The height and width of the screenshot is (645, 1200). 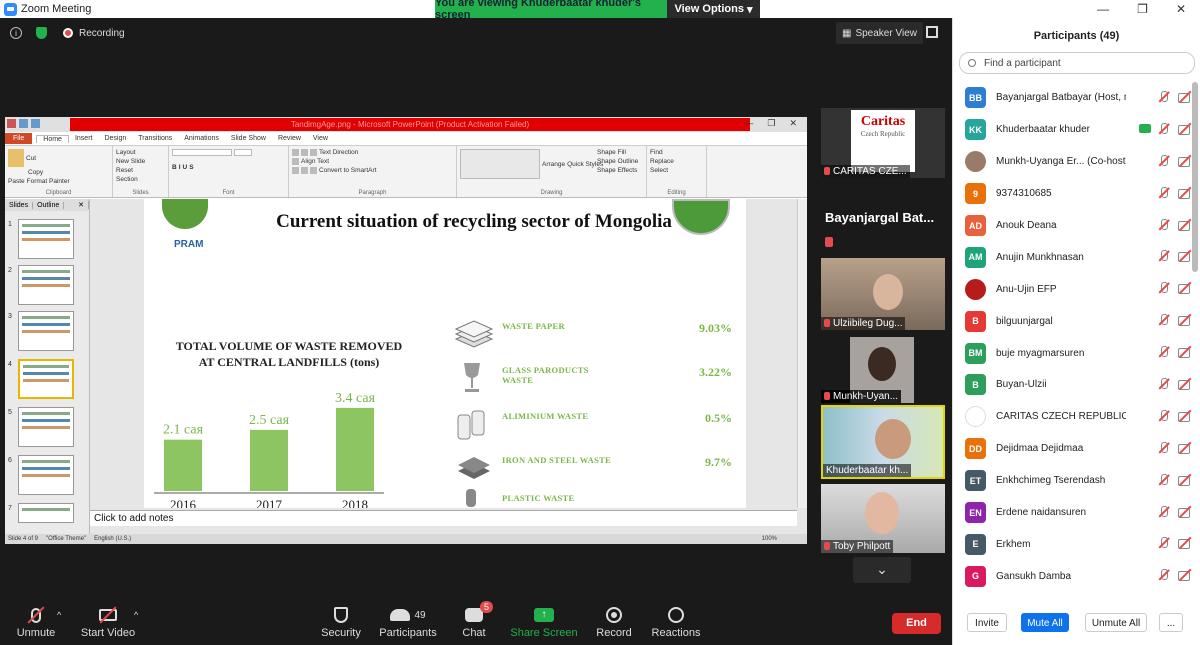 What do you see at coordinates (713, 9) in the screenshot?
I see `view-options-button: View Options ▾` at bounding box center [713, 9].